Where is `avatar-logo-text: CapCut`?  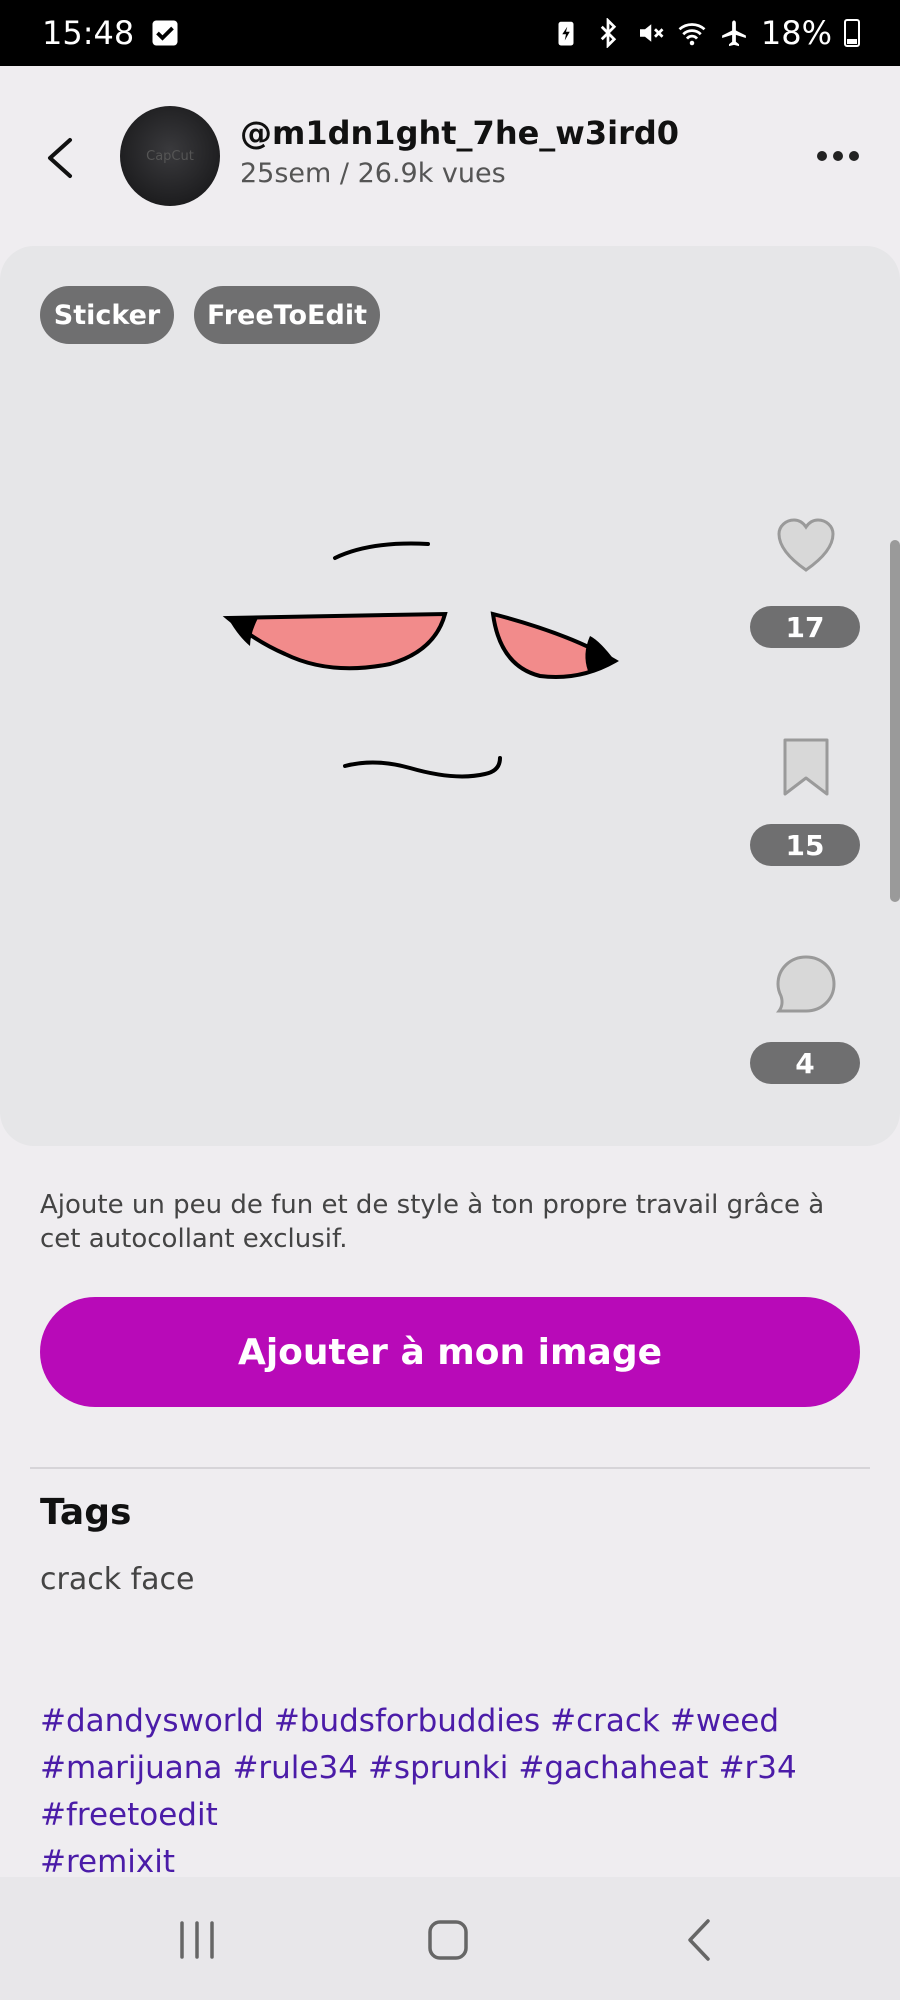
avatar-logo-text: CapCut is located at coordinates (170, 156).